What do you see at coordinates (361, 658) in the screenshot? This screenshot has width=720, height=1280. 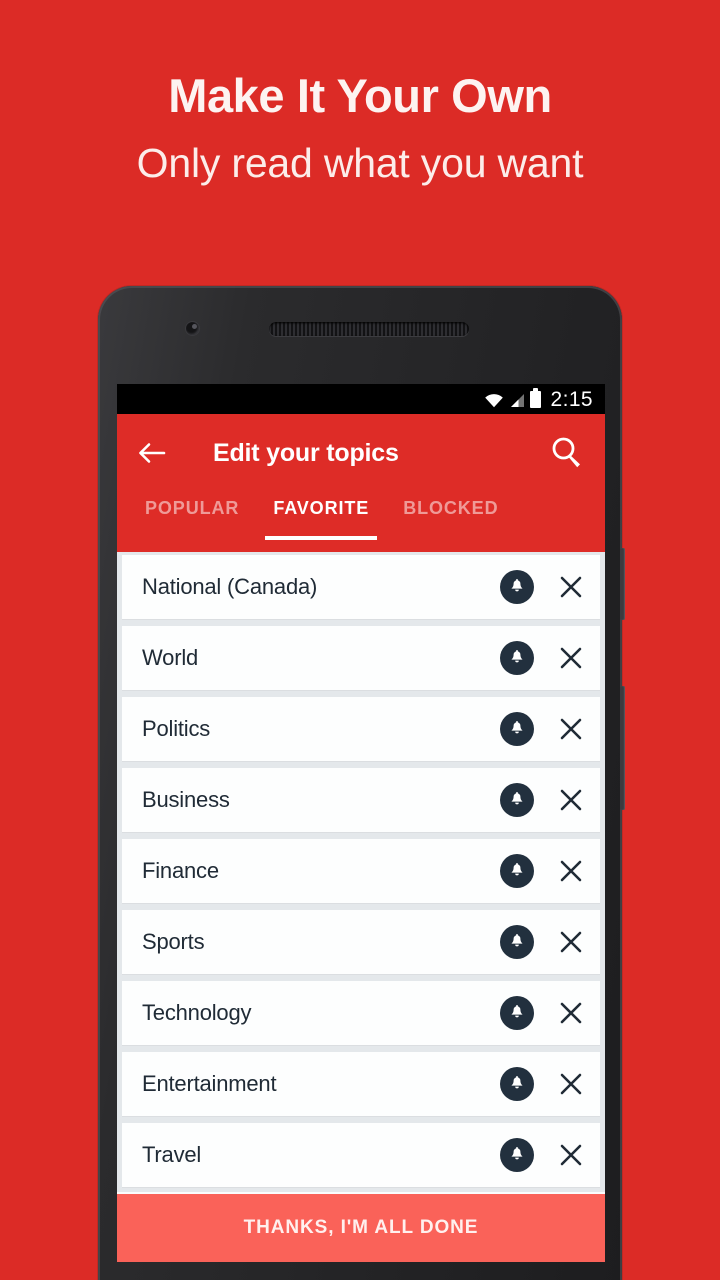 I see `table-row: World` at bounding box center [361, 658].